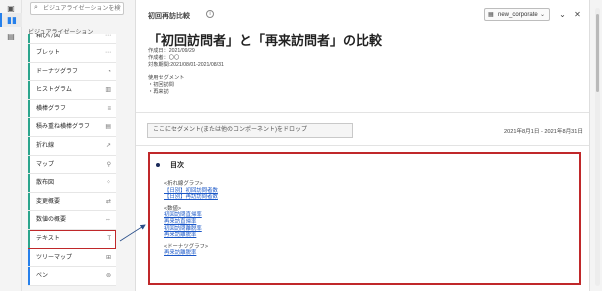 The height and width of the screenshot is (291, 602). Describe the element at coordinates (177, 165) in the screenshot. I see `toc-heading-text: 目次` at that location.